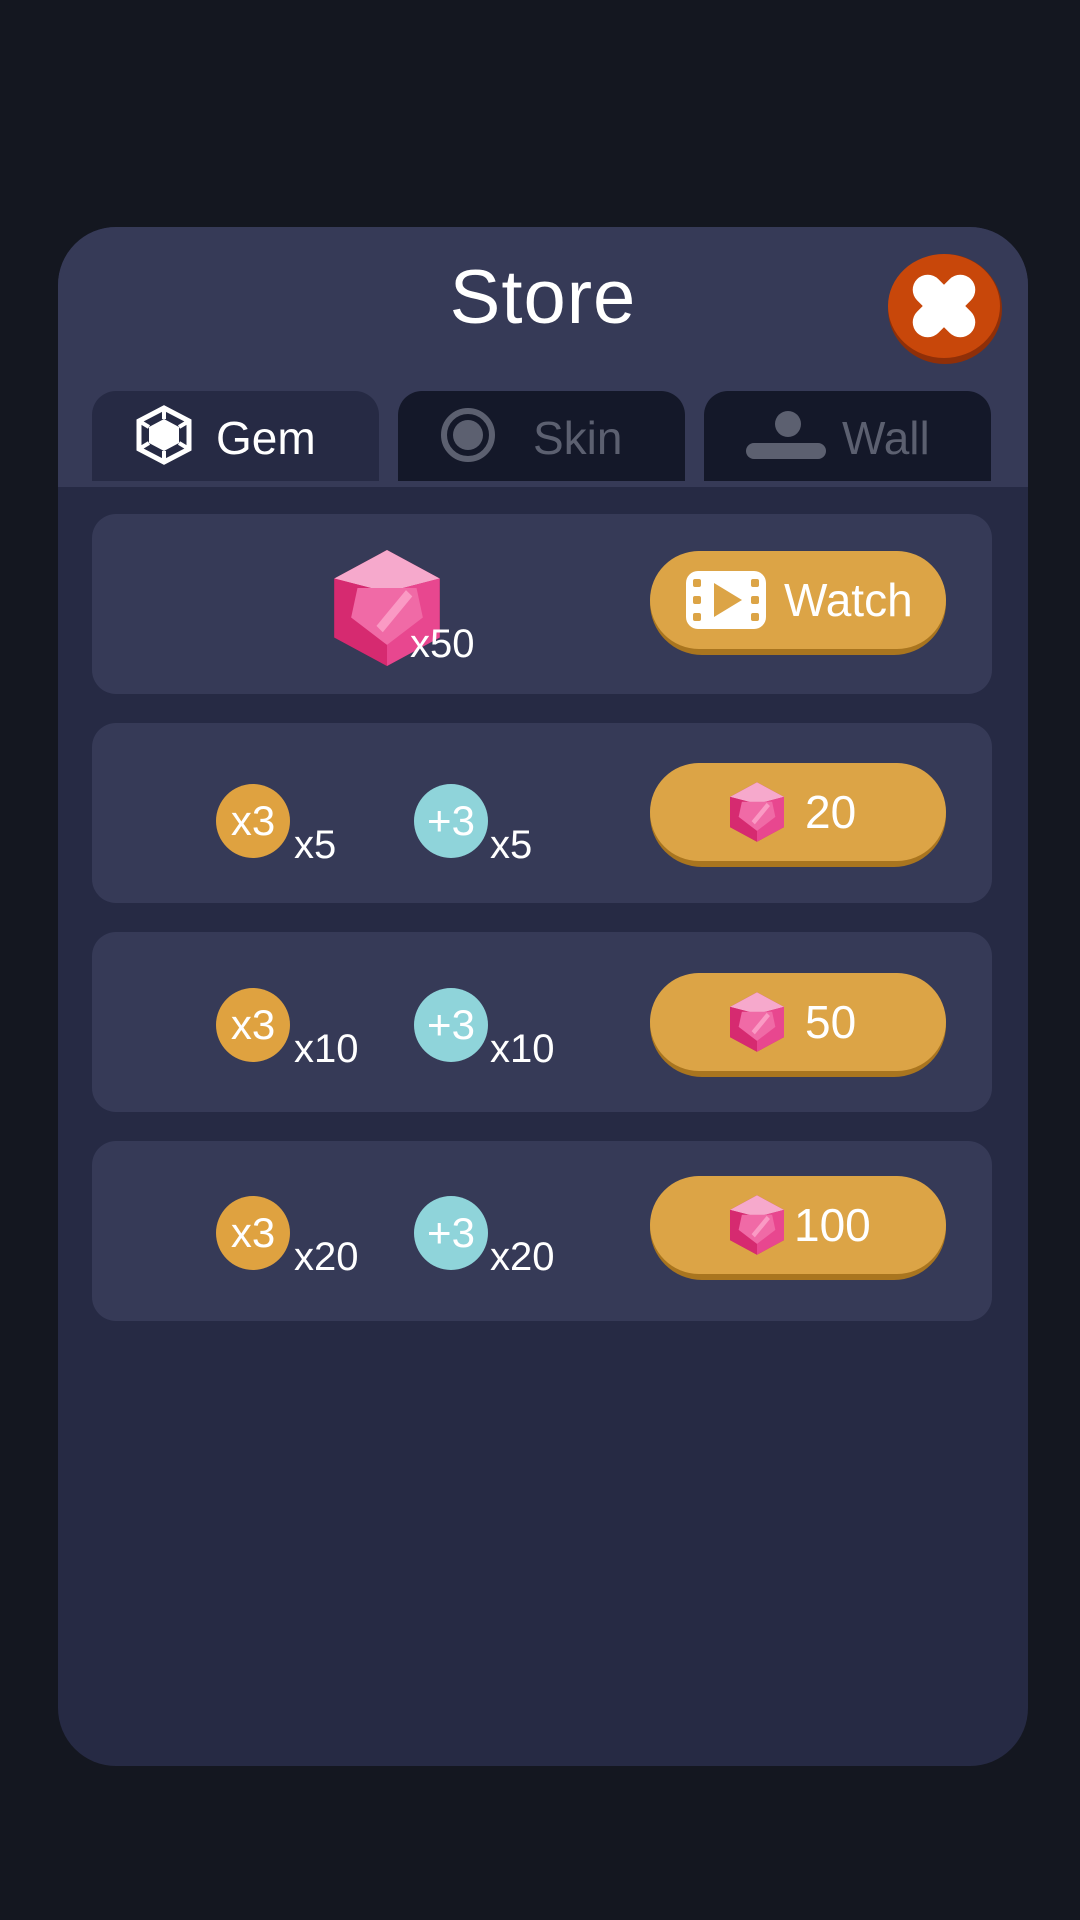  What do you see at coordinates (944, 306) in the screenshot?
I see `close-icon` at bounding box center [944, 306].